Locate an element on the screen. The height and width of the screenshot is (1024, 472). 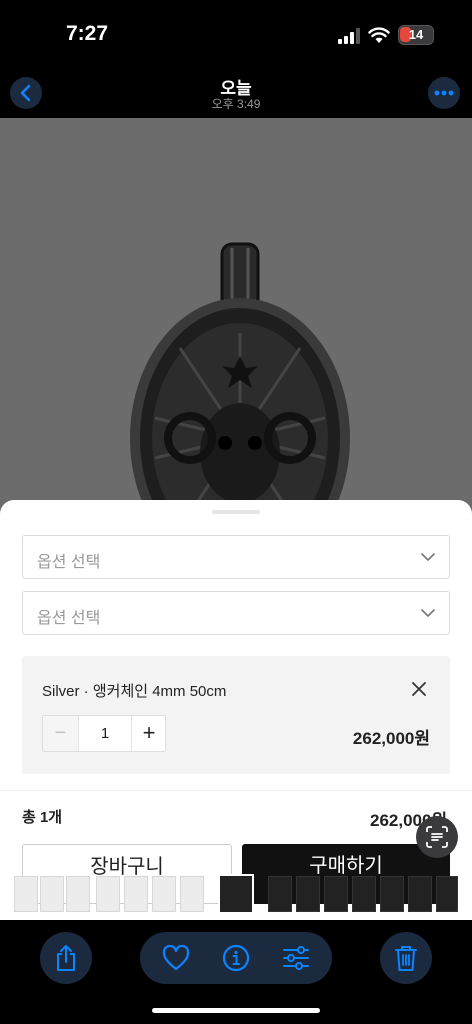
quantity-value: 1 is located at coordinates (105, 733).